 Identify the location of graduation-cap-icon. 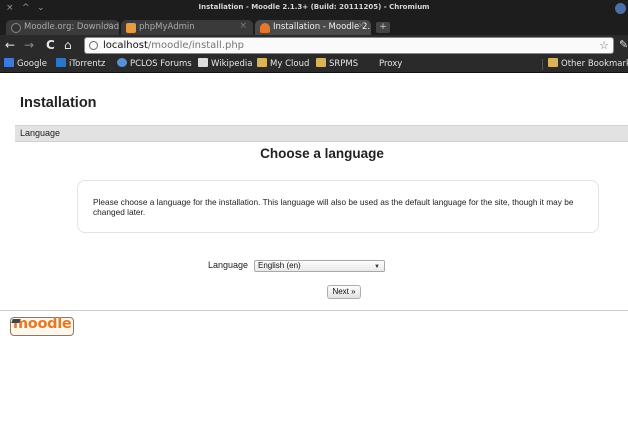
(16, 321).